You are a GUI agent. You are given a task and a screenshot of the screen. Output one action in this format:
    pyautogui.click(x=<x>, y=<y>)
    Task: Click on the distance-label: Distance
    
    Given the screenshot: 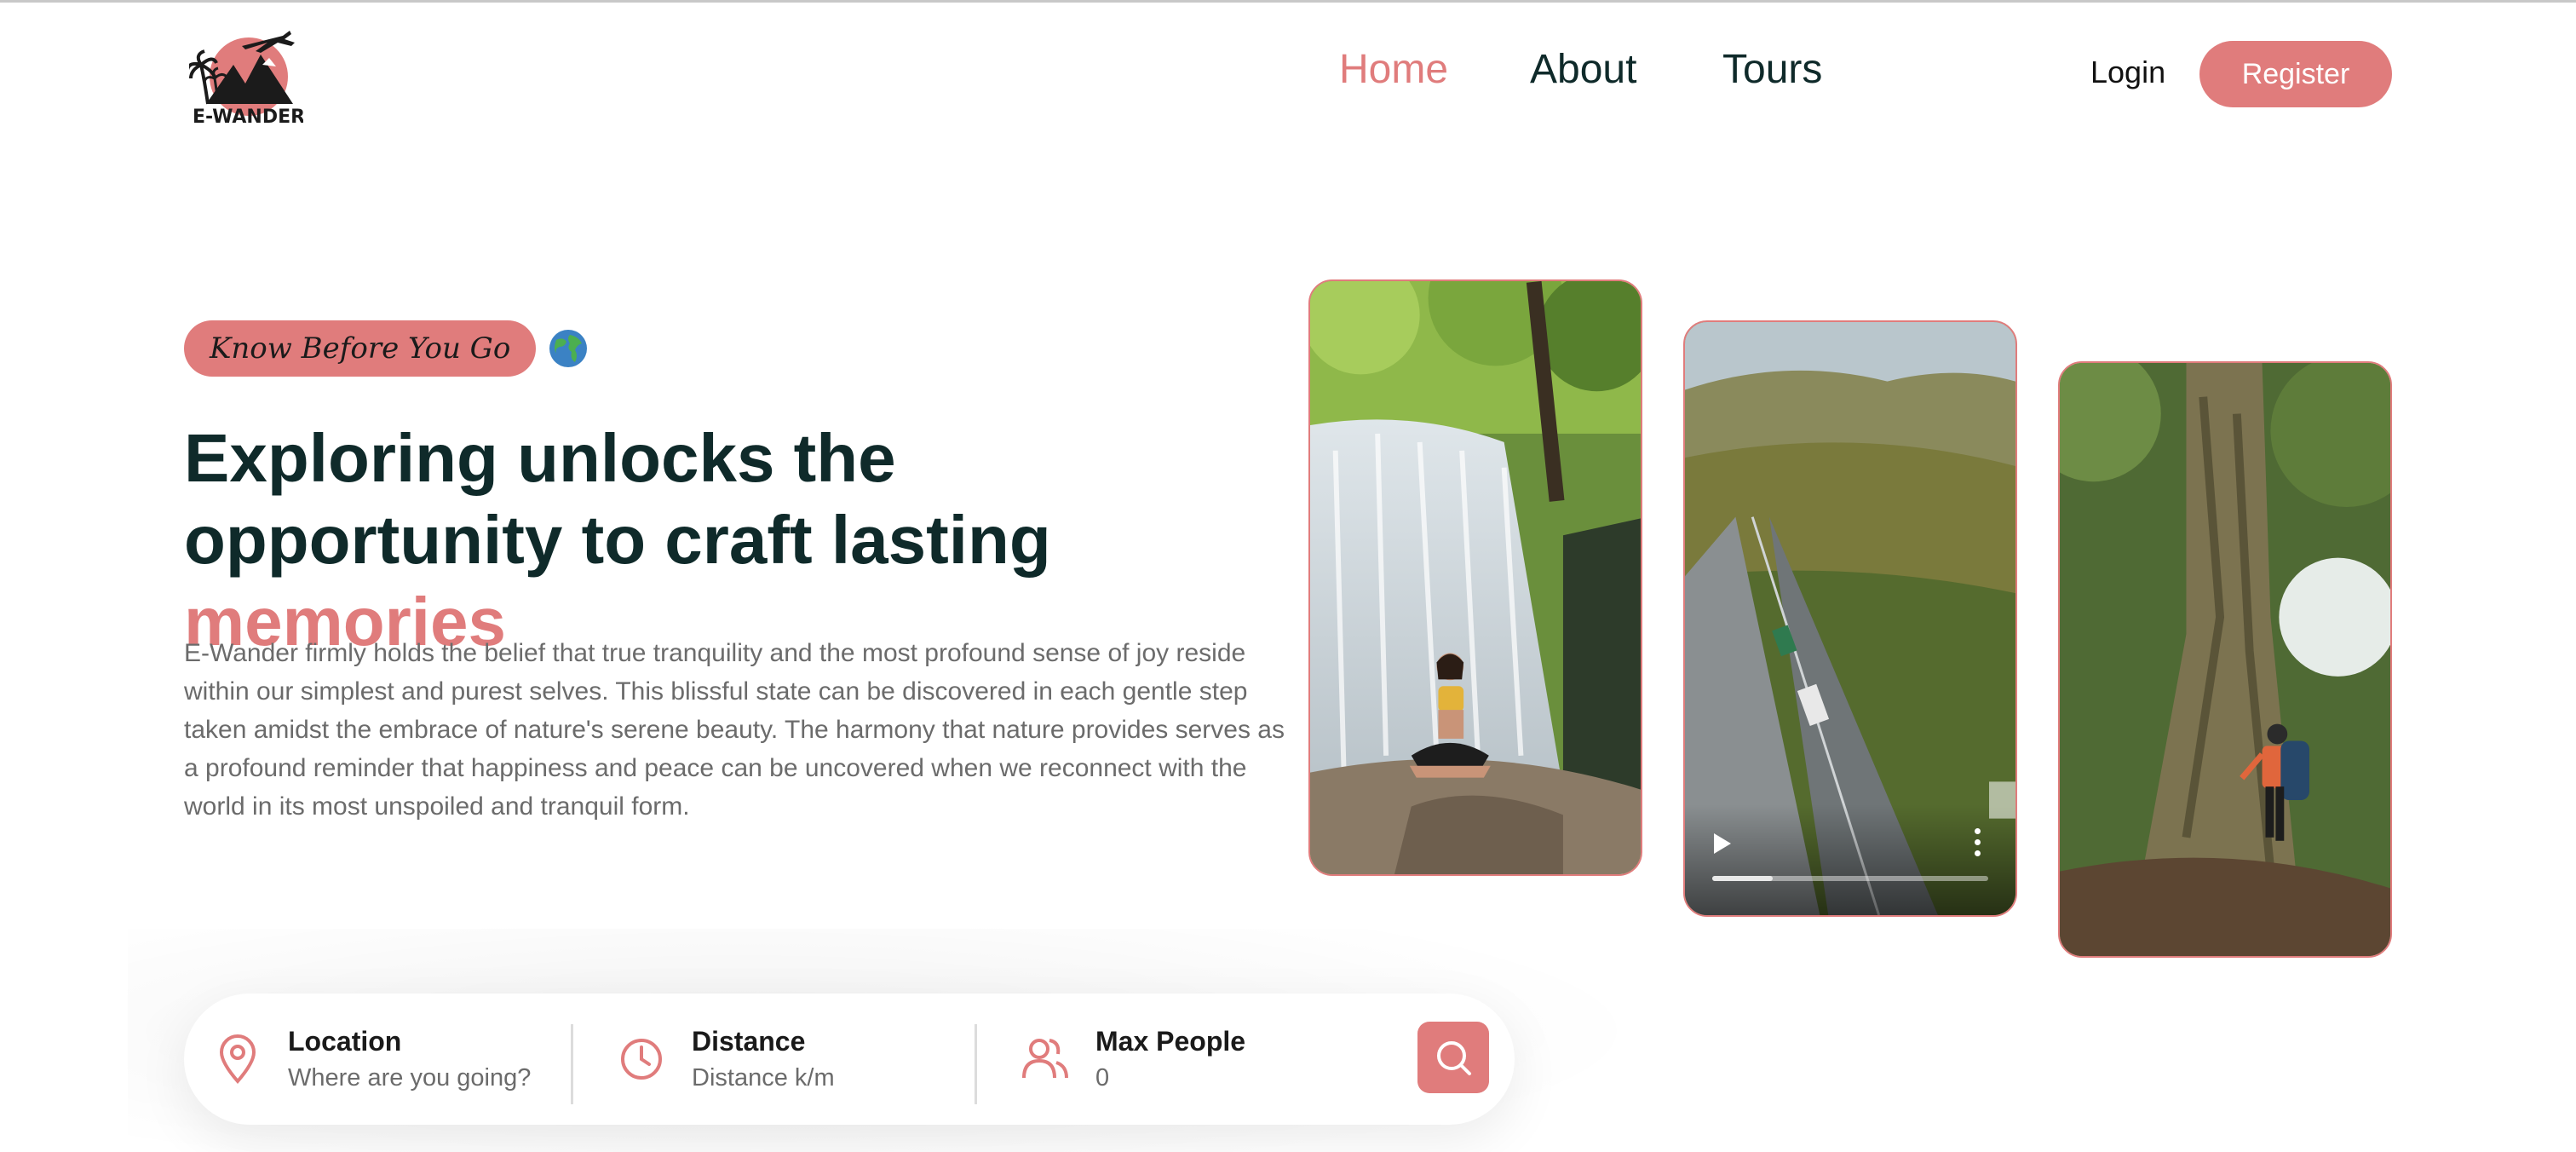 What is the action you would take?
    pyautogui.click(x=749, y=1041)
    